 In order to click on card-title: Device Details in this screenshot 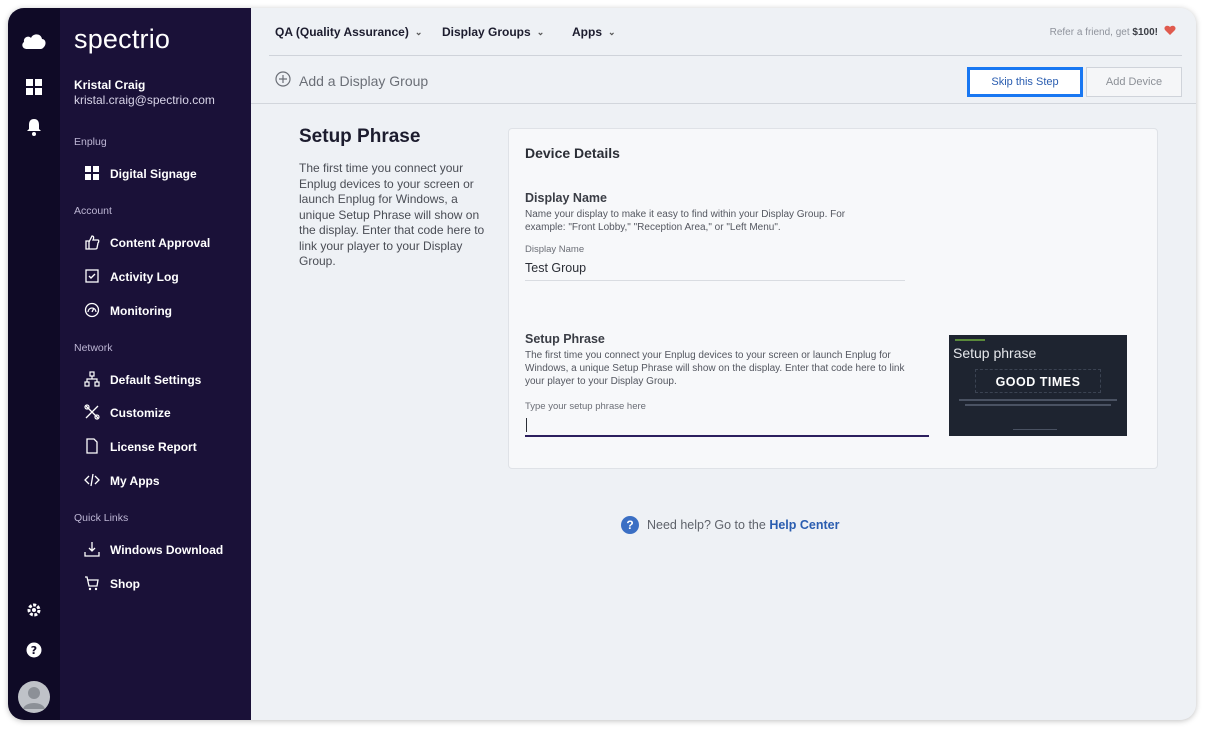, I will do `click(572, 153)`.